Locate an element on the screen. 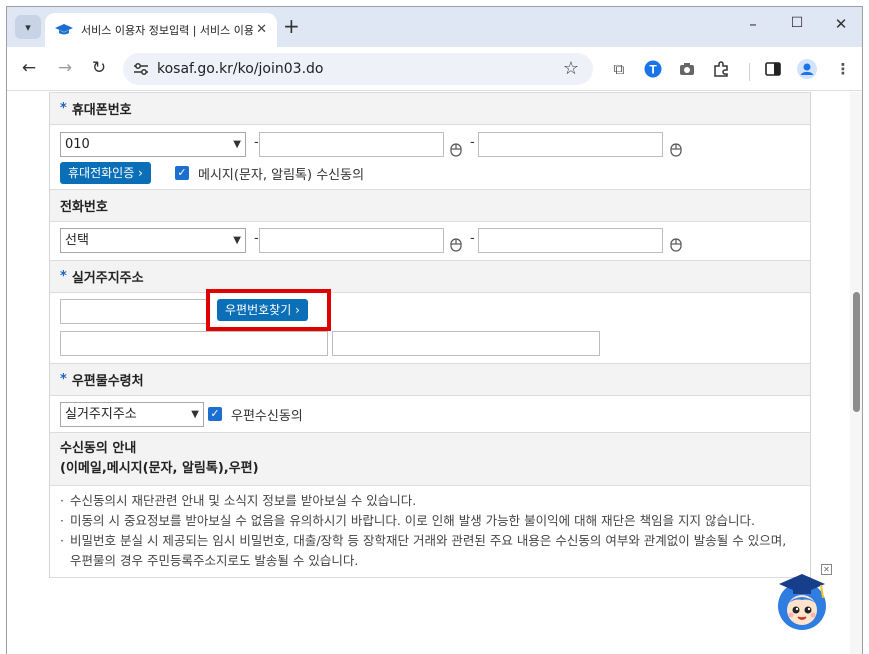 The height and width of the screenshot is (654, 869). phone-heading: 전화번호 is located at coordinates (430, 205).